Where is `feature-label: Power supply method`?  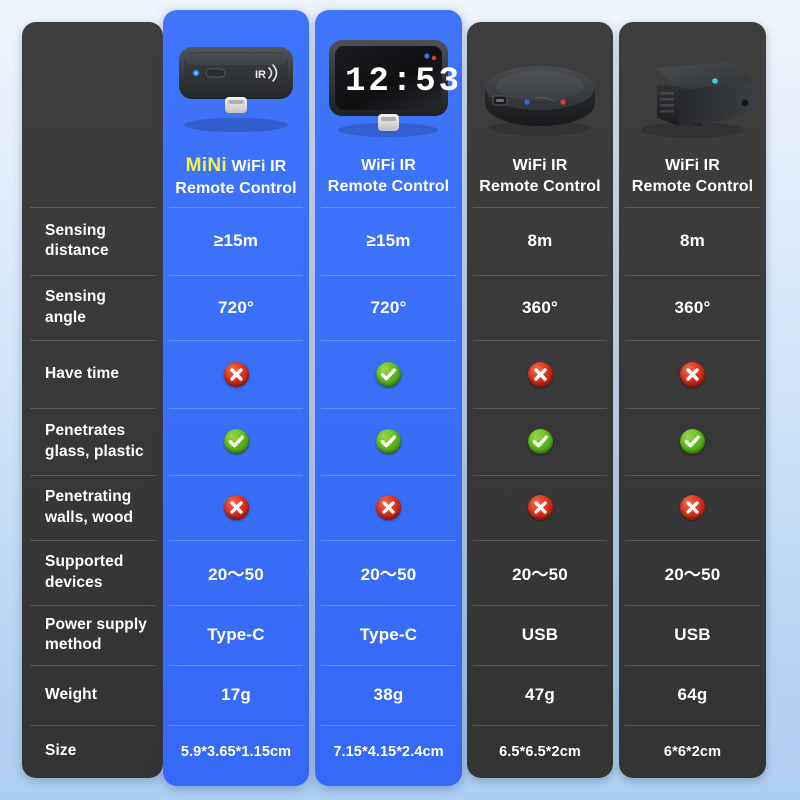 feature-label: Power supply method is located at coordinates (92, 635).